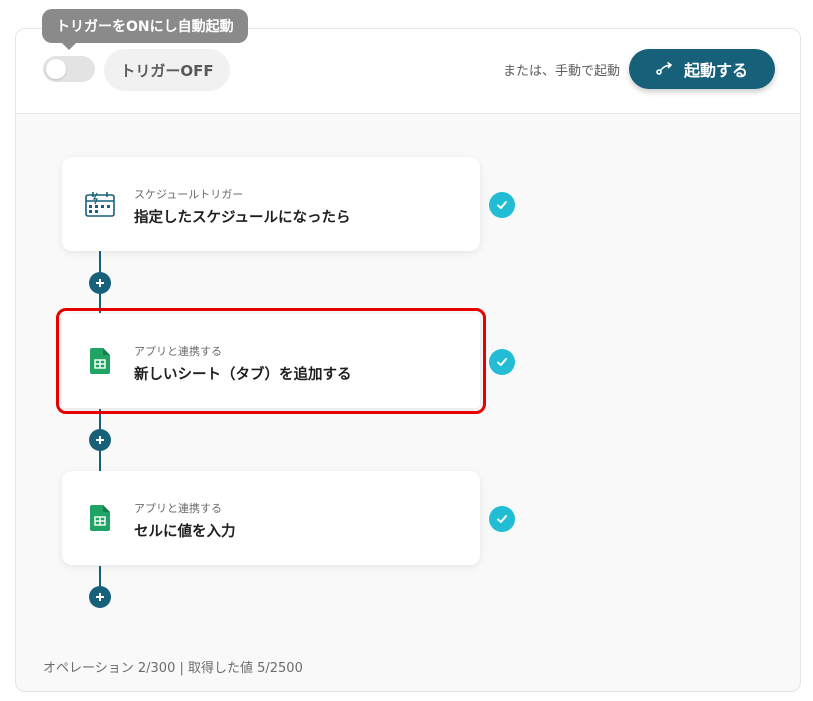 Image resolution: width=813 pixels, height=701 pixels. Describe the element at coordinates (100, 204) in the screenshot. I see `calendar-clock-icon` at that location.